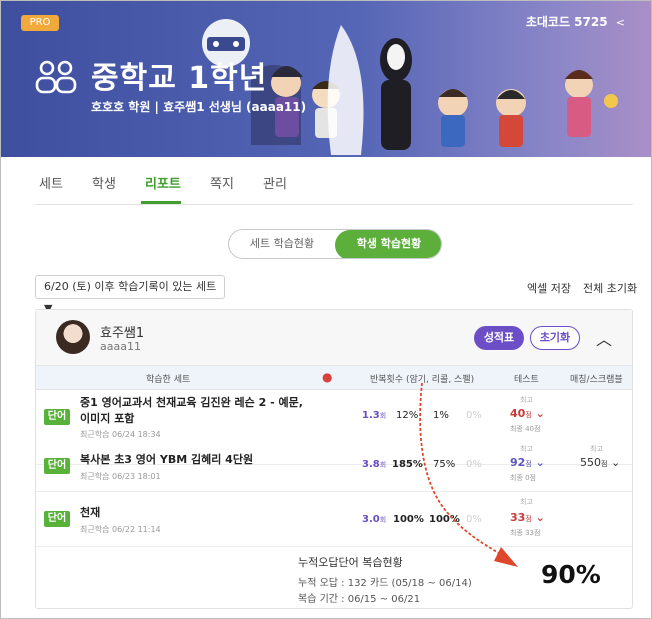  I want to click on review-summary-period: 복습 기간 : 06/15 ~ 06/21, so click(359, 599).